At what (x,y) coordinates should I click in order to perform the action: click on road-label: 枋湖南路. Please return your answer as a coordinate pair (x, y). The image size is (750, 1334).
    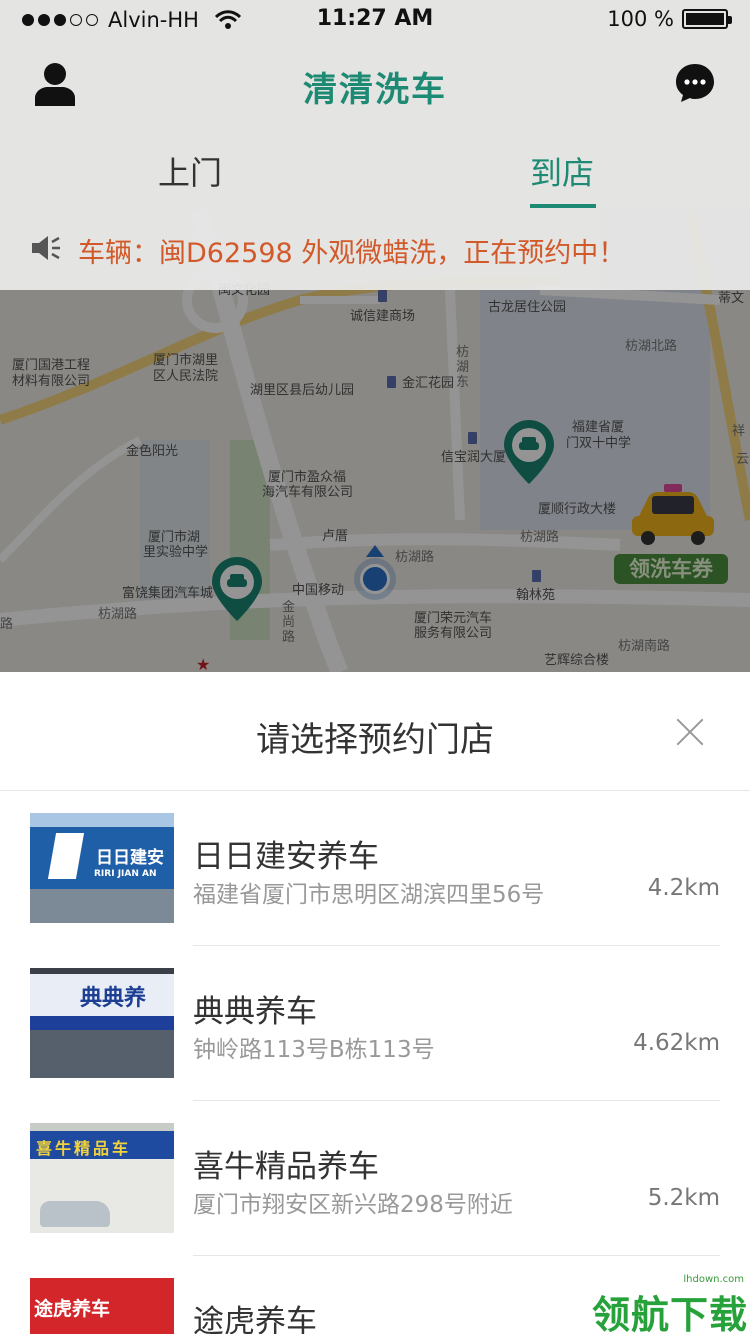
    Looking at the image, I should click on (644, 646).